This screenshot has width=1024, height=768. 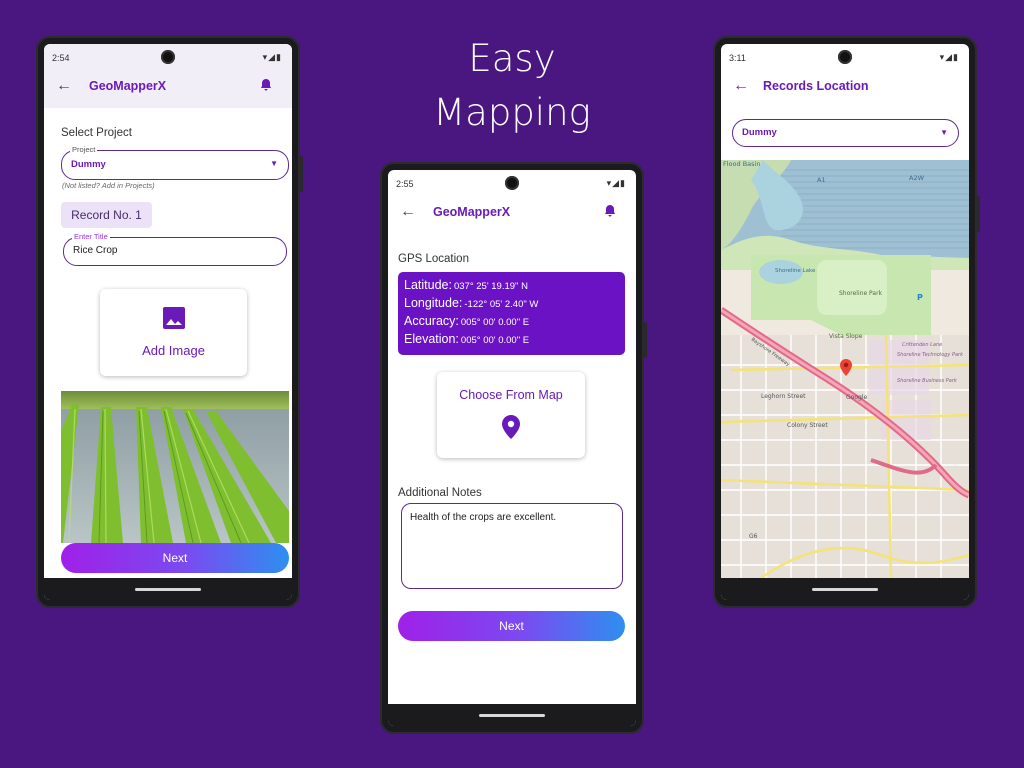 I want to click on latitude-value: 037° 25' 19.19" N, so click(x=490, y=286).